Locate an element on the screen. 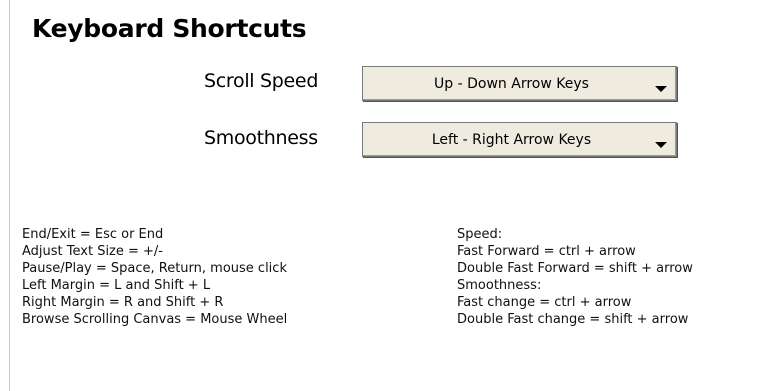 This screenshot has width=774, height=391. panel-left-border is located at coordinates (9, 195).